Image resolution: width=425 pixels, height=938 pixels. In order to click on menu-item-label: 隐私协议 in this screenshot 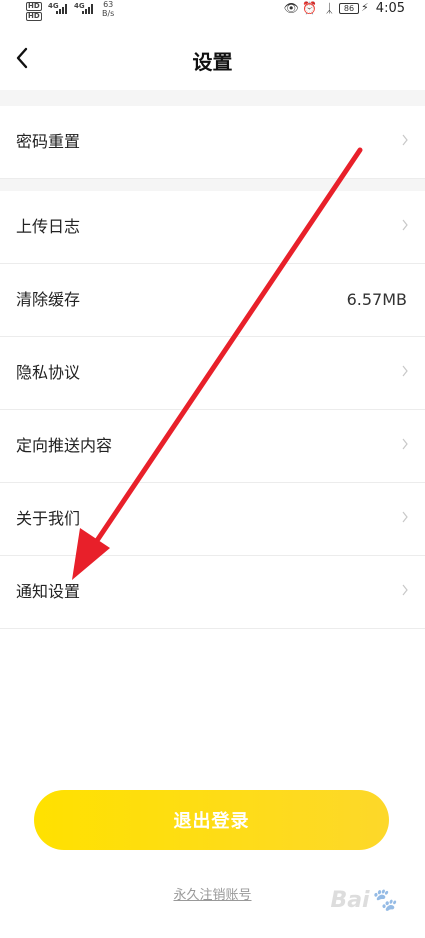, I will do `click(48, 372)`.